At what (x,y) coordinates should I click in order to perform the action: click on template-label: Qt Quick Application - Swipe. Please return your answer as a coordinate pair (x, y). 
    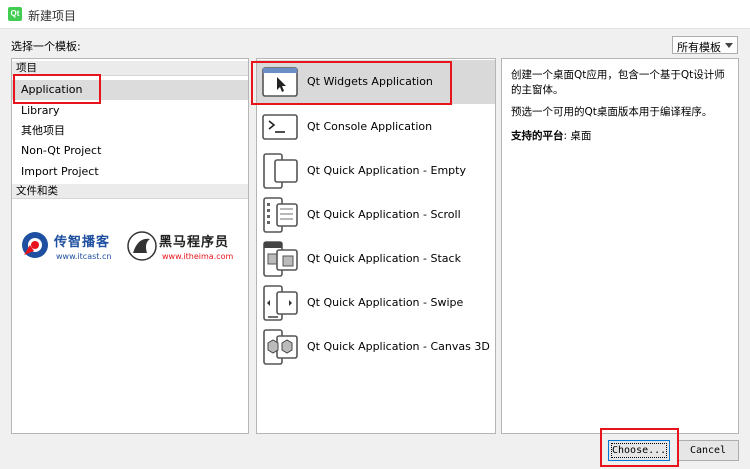
    Looking at the image, I should click on (385, 302).